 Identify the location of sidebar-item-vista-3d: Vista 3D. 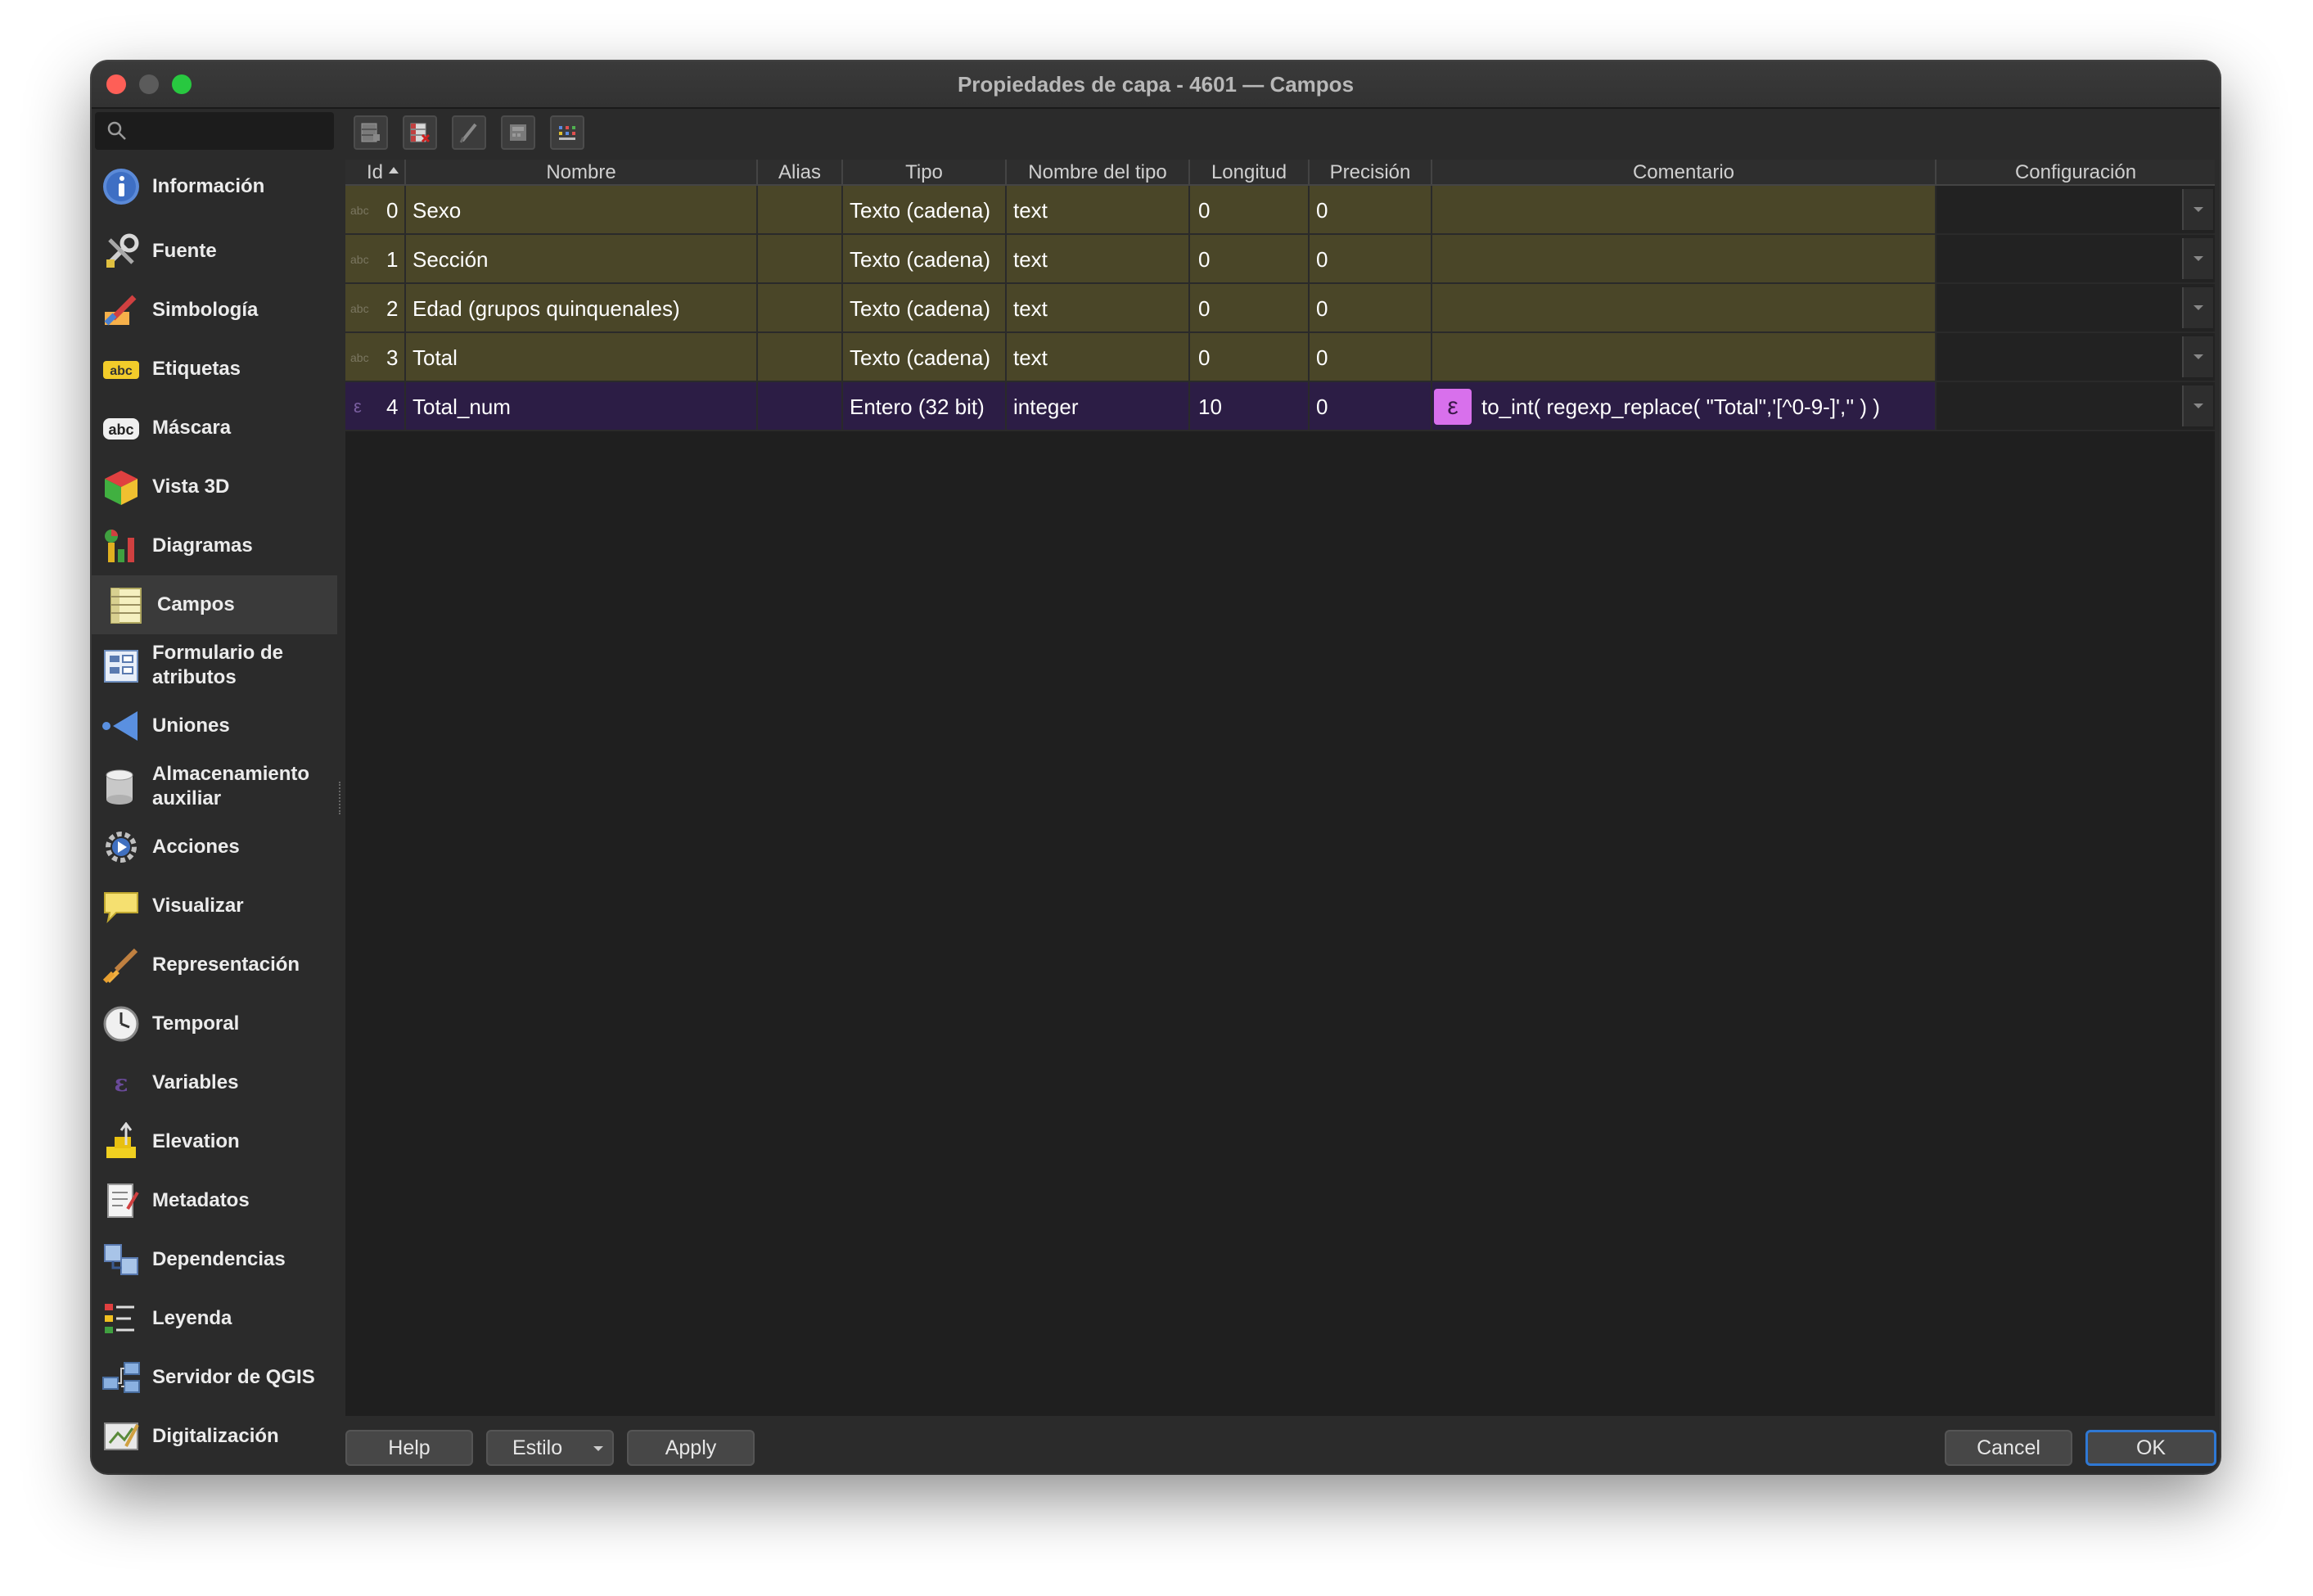
(215, 487).